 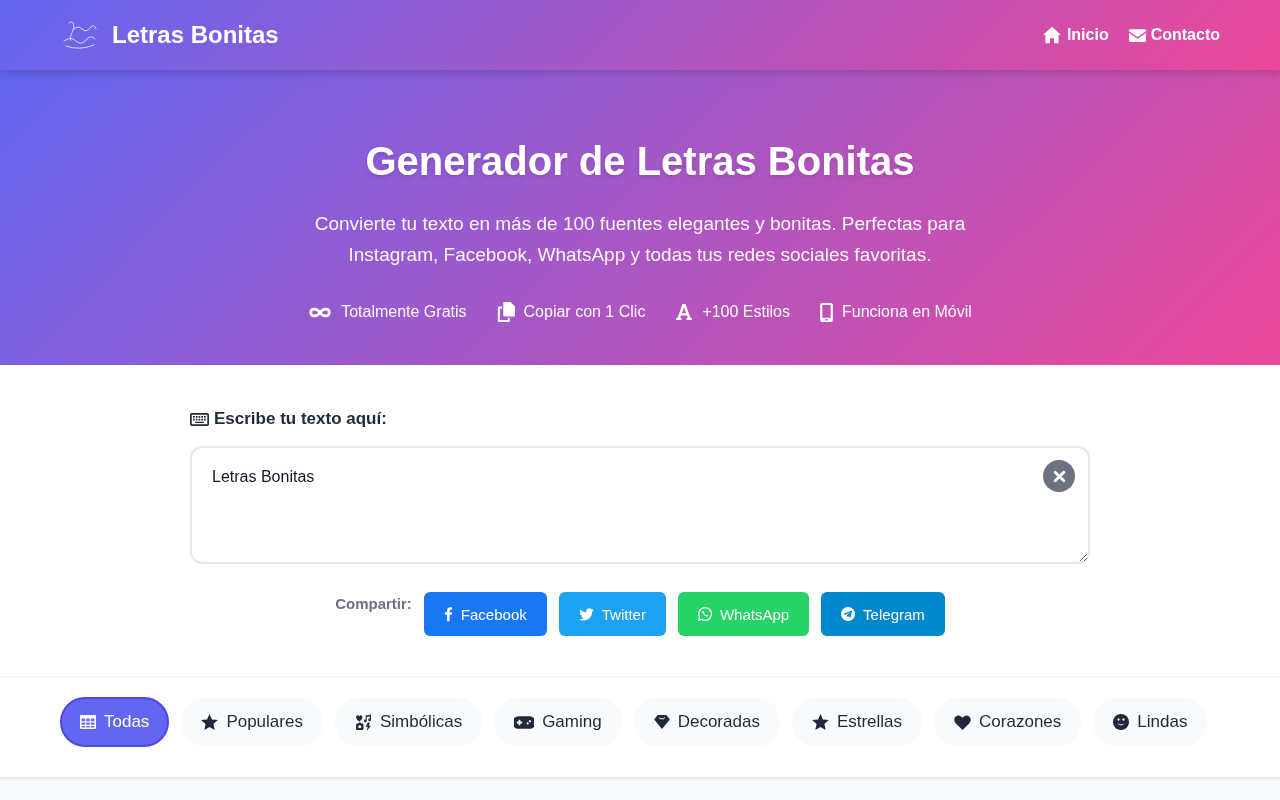 I want to click on nav-link: Inicio, so click(x=1075, y=35).